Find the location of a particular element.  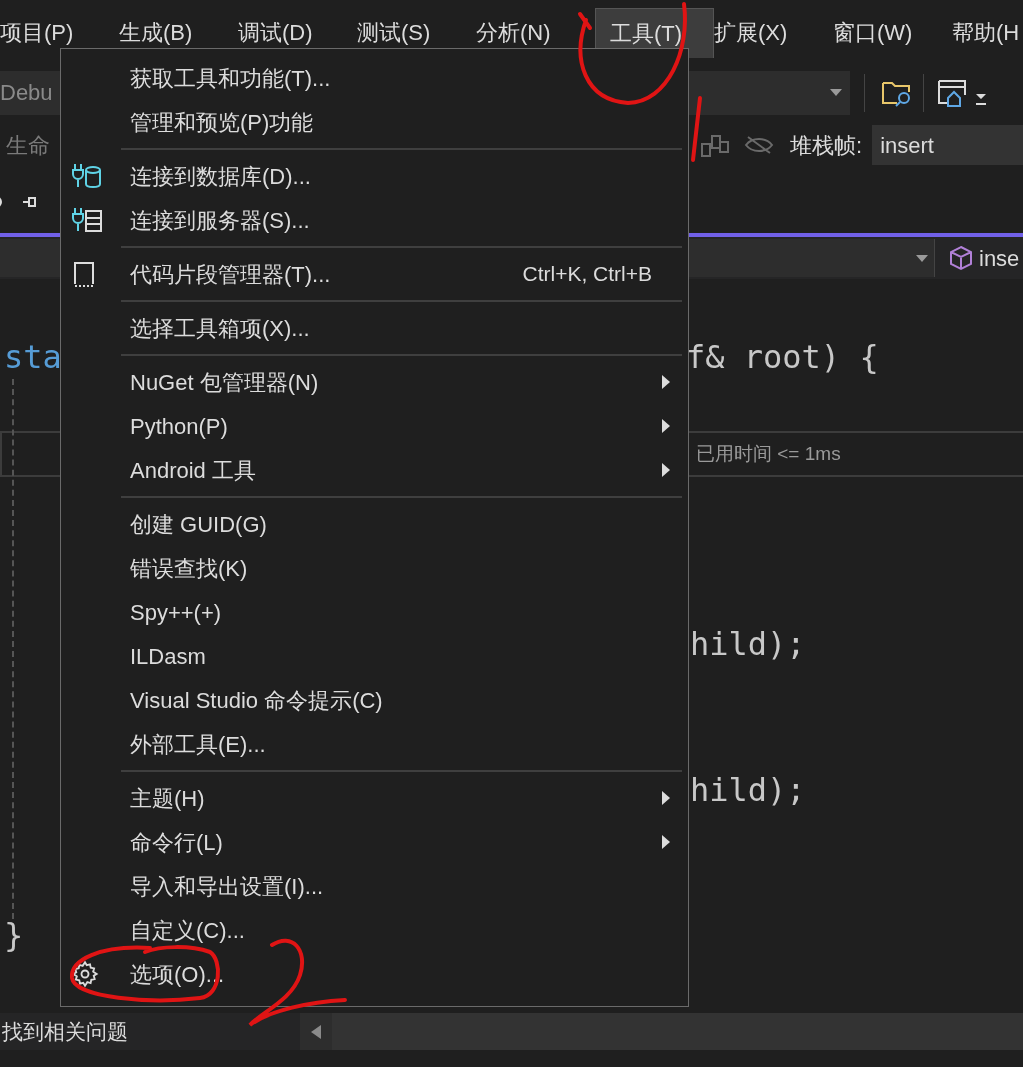

database-plug-icon is located at coordinates (87, 176).